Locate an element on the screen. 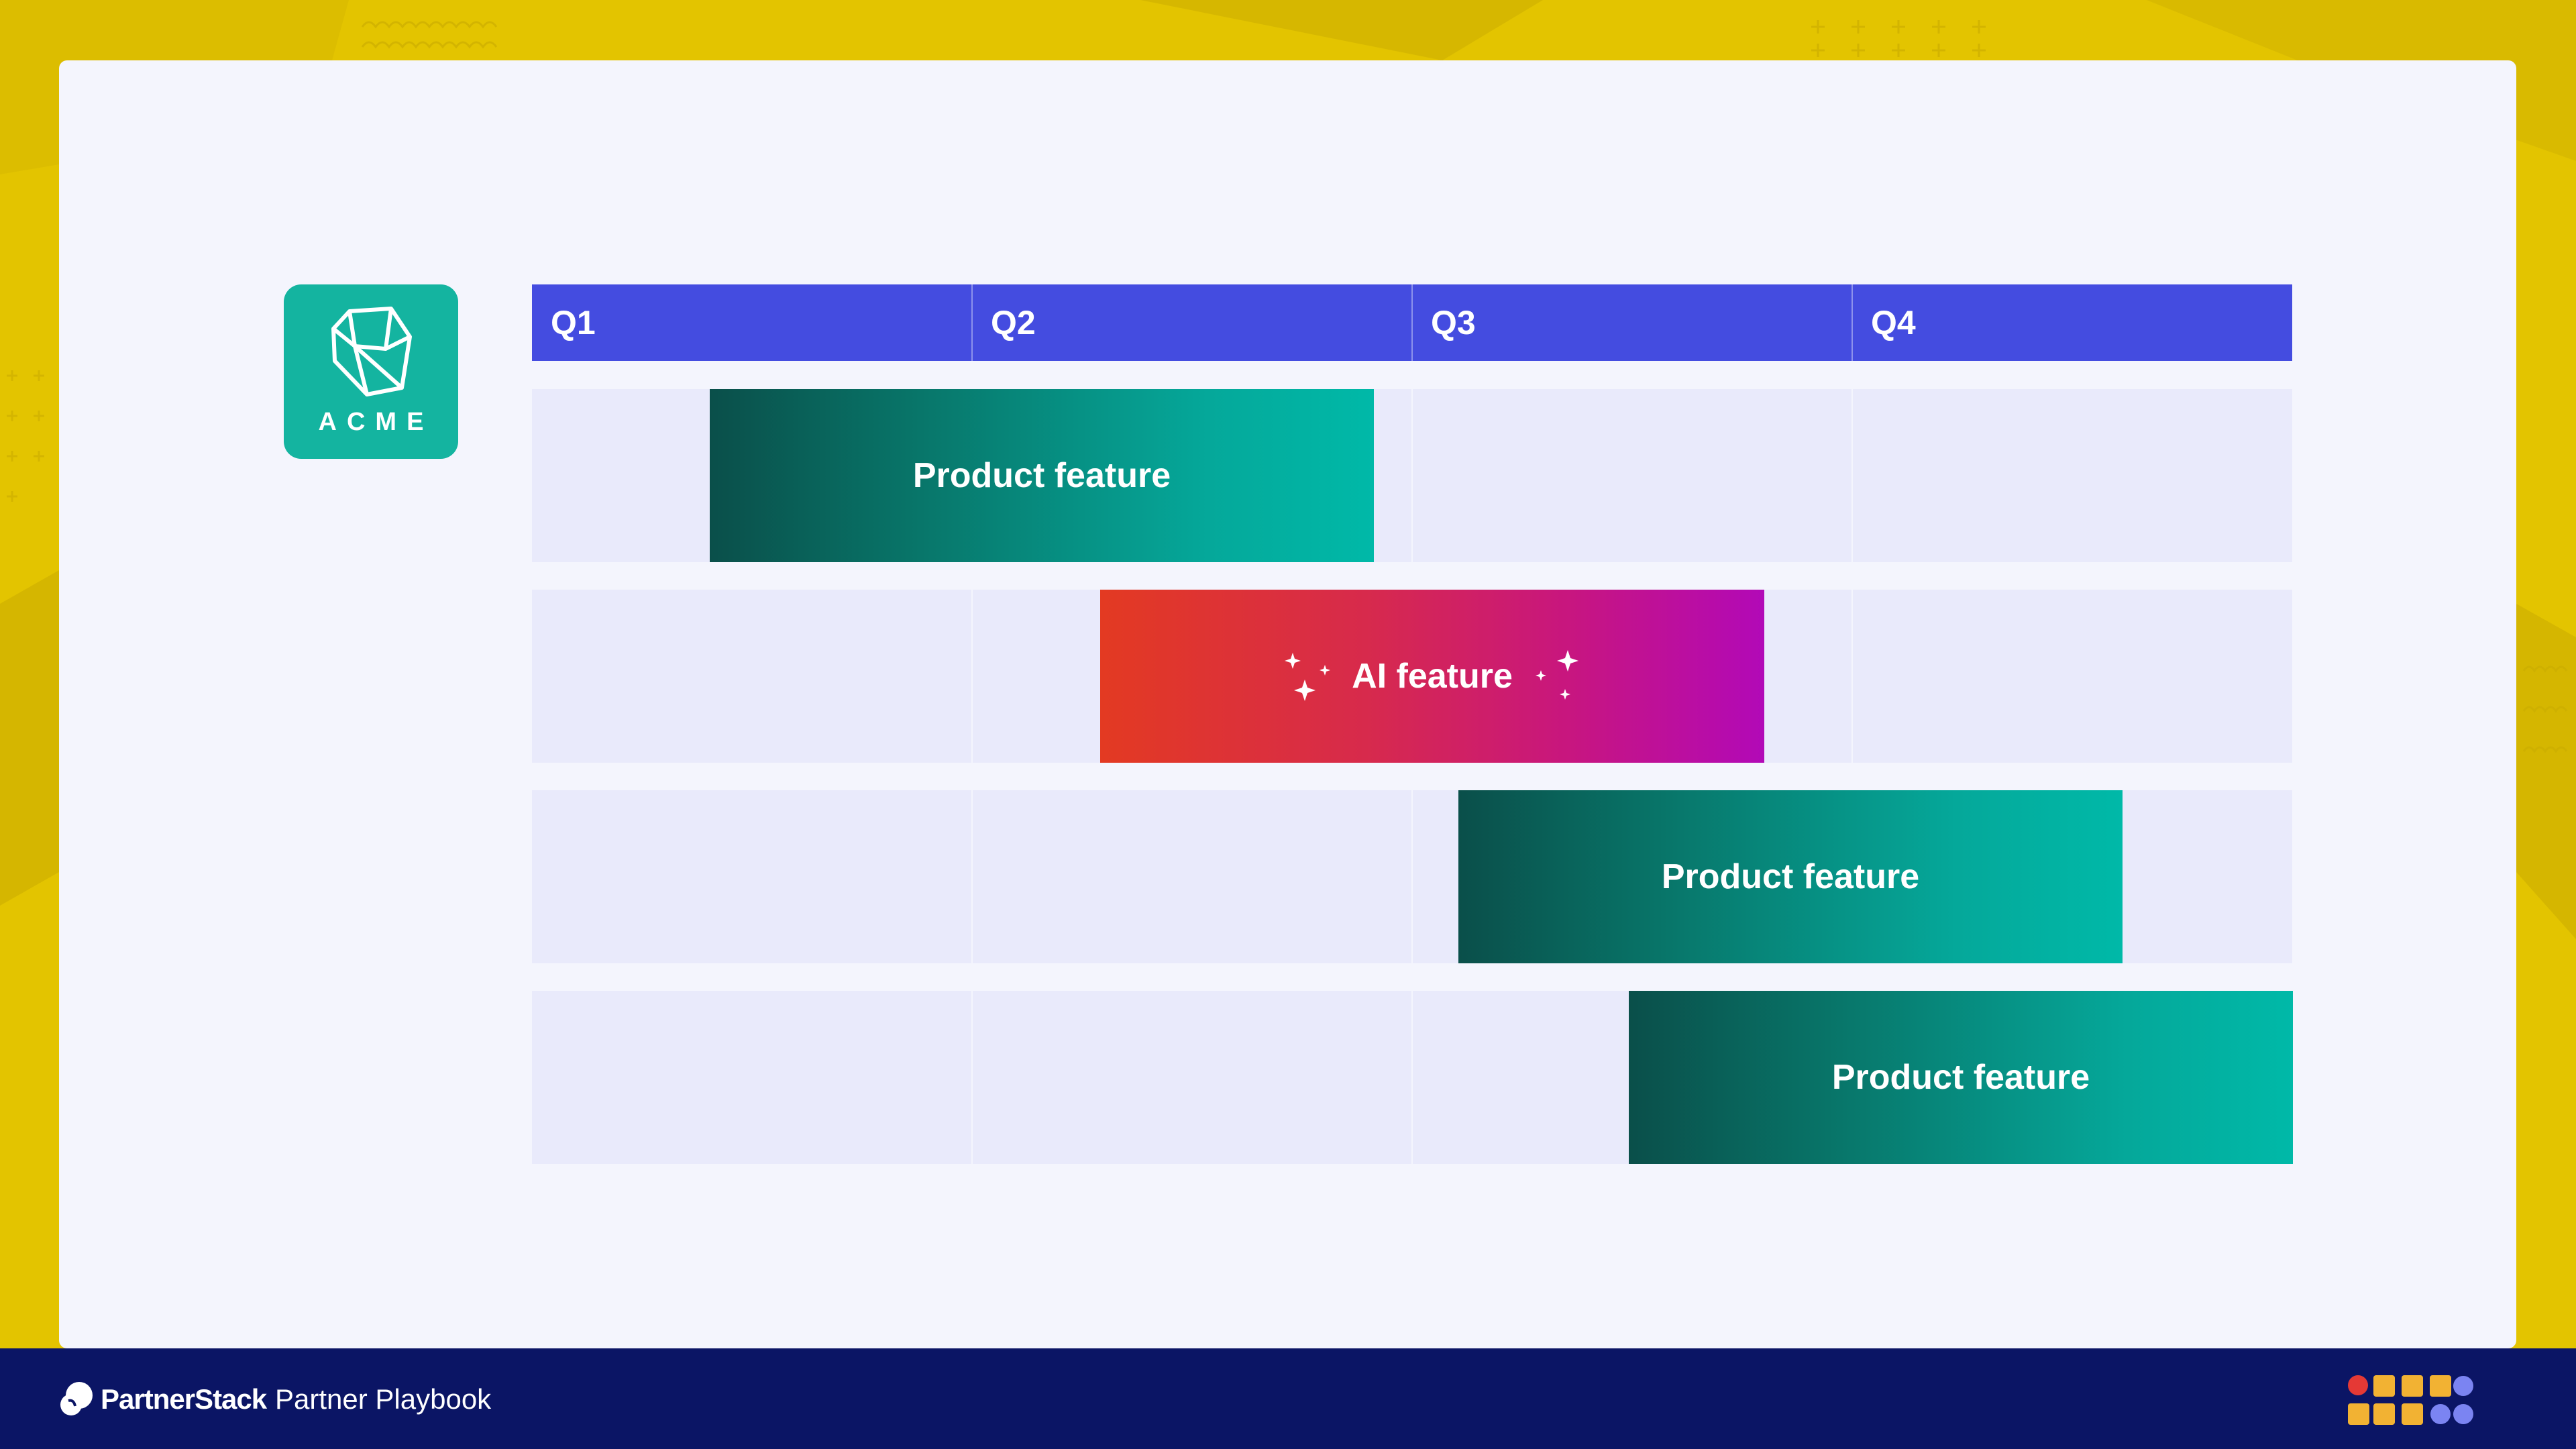  feature-bar-product-3: Product feature is located at coordinates (1961, 1077).